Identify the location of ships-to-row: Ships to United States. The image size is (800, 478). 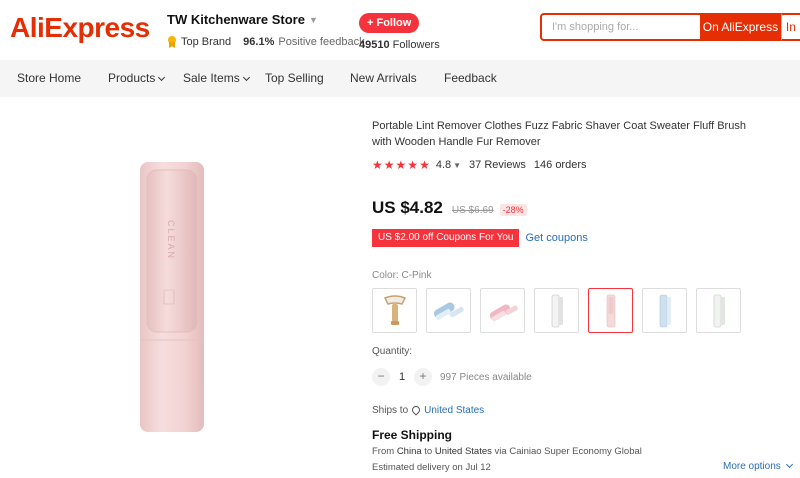
(428, 410).